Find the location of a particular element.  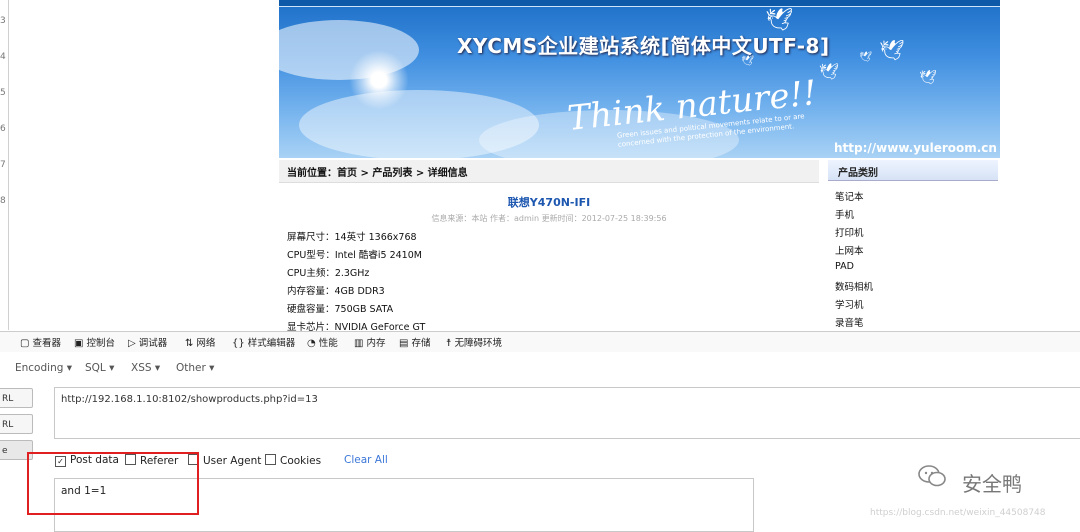

tab-label: 控制台 is located at coordinates (100, 343).